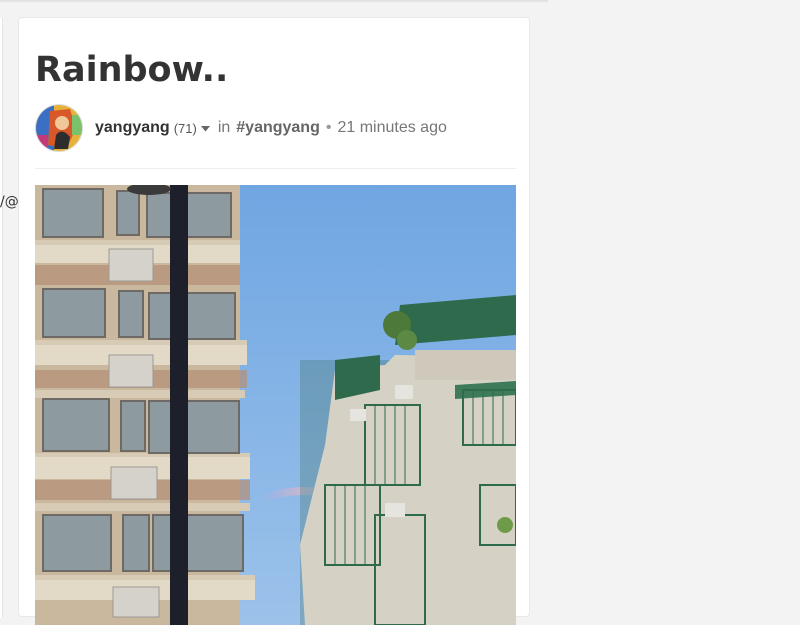 This screenshot has height=625, width=800. Describe the element at coordinates (224, 127) in the screenshot. I see `in-label: in` at that location.